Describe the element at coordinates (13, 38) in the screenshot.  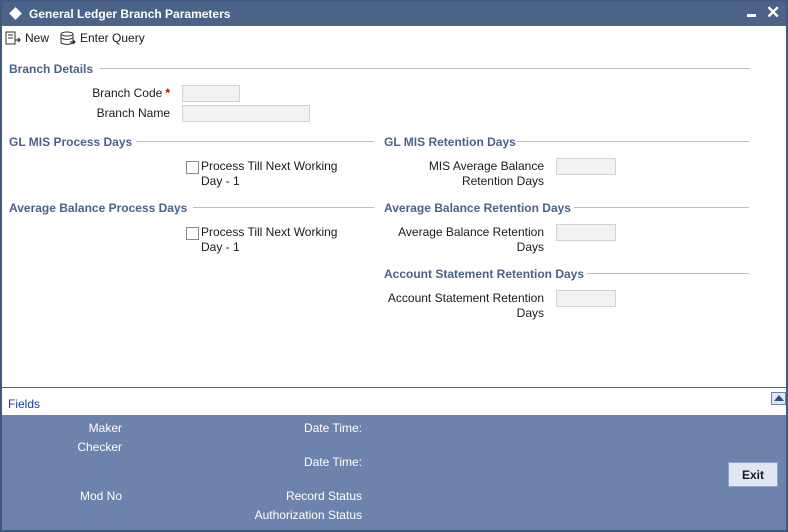
I see `new-document-icon` at that location.